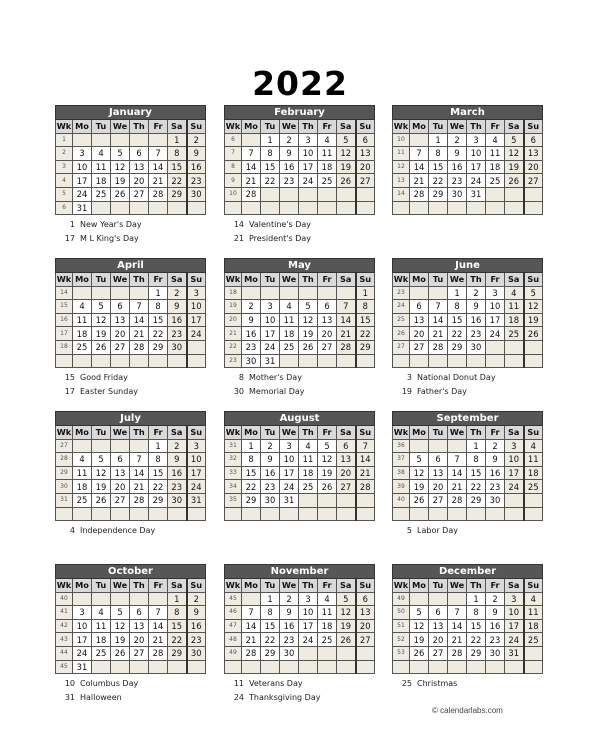  What do you see at coordinates (64, 500) in the screenshot?
I see `week-number: 31` at bounding box center [64, 500].